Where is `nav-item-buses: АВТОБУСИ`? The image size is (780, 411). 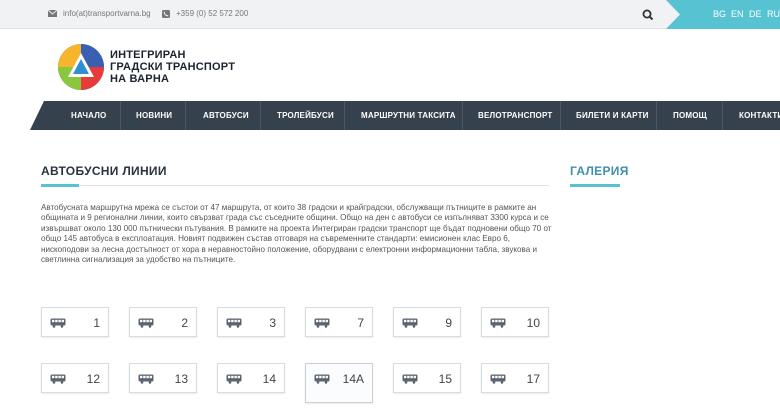
nav-item-buses: АВТОБУСИ is located at coordinates (226, 115).